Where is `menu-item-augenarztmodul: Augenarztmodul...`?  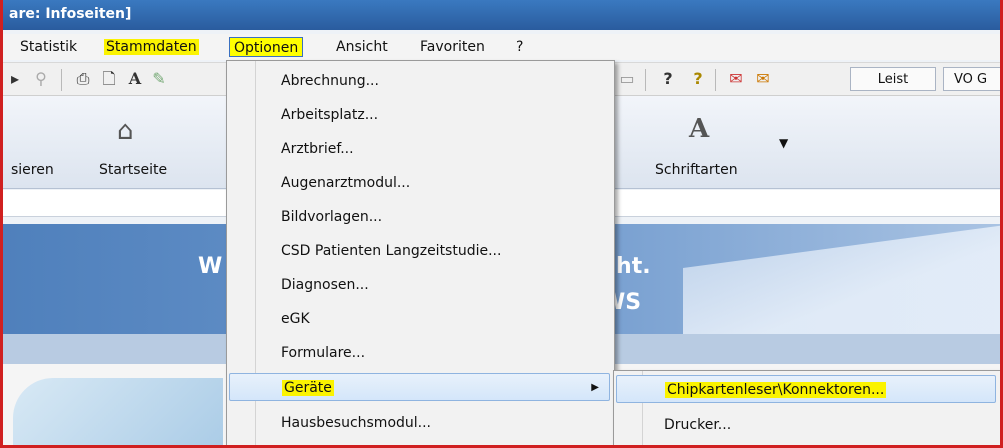
menu-item-augenarztmodul: Augenarztmodul... is located at coordinates (419, 183).